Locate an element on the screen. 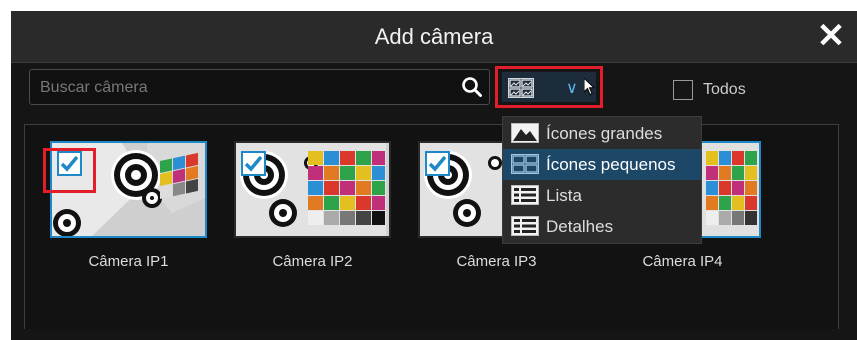 This screenshot has height=340, width=857. menu-item-list: Lista is located at coordinates (602, 195).